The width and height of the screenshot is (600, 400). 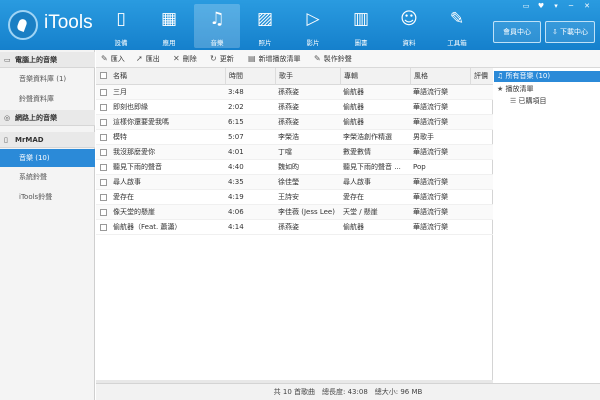 I want to click on nav-apps: ▦ 應用, so click(x=169, y=26).